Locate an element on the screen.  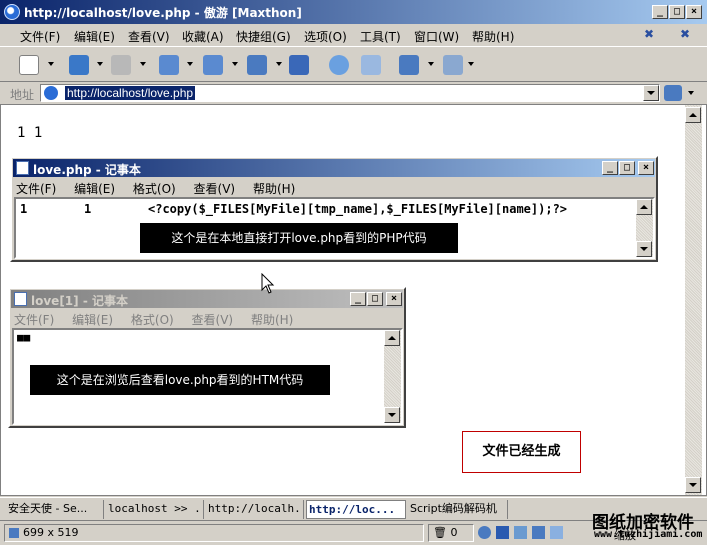
annotation-browsed-htm: 这个是在浏览后查看love.php看到的HTM代码 is located at coordinates (180, 380).